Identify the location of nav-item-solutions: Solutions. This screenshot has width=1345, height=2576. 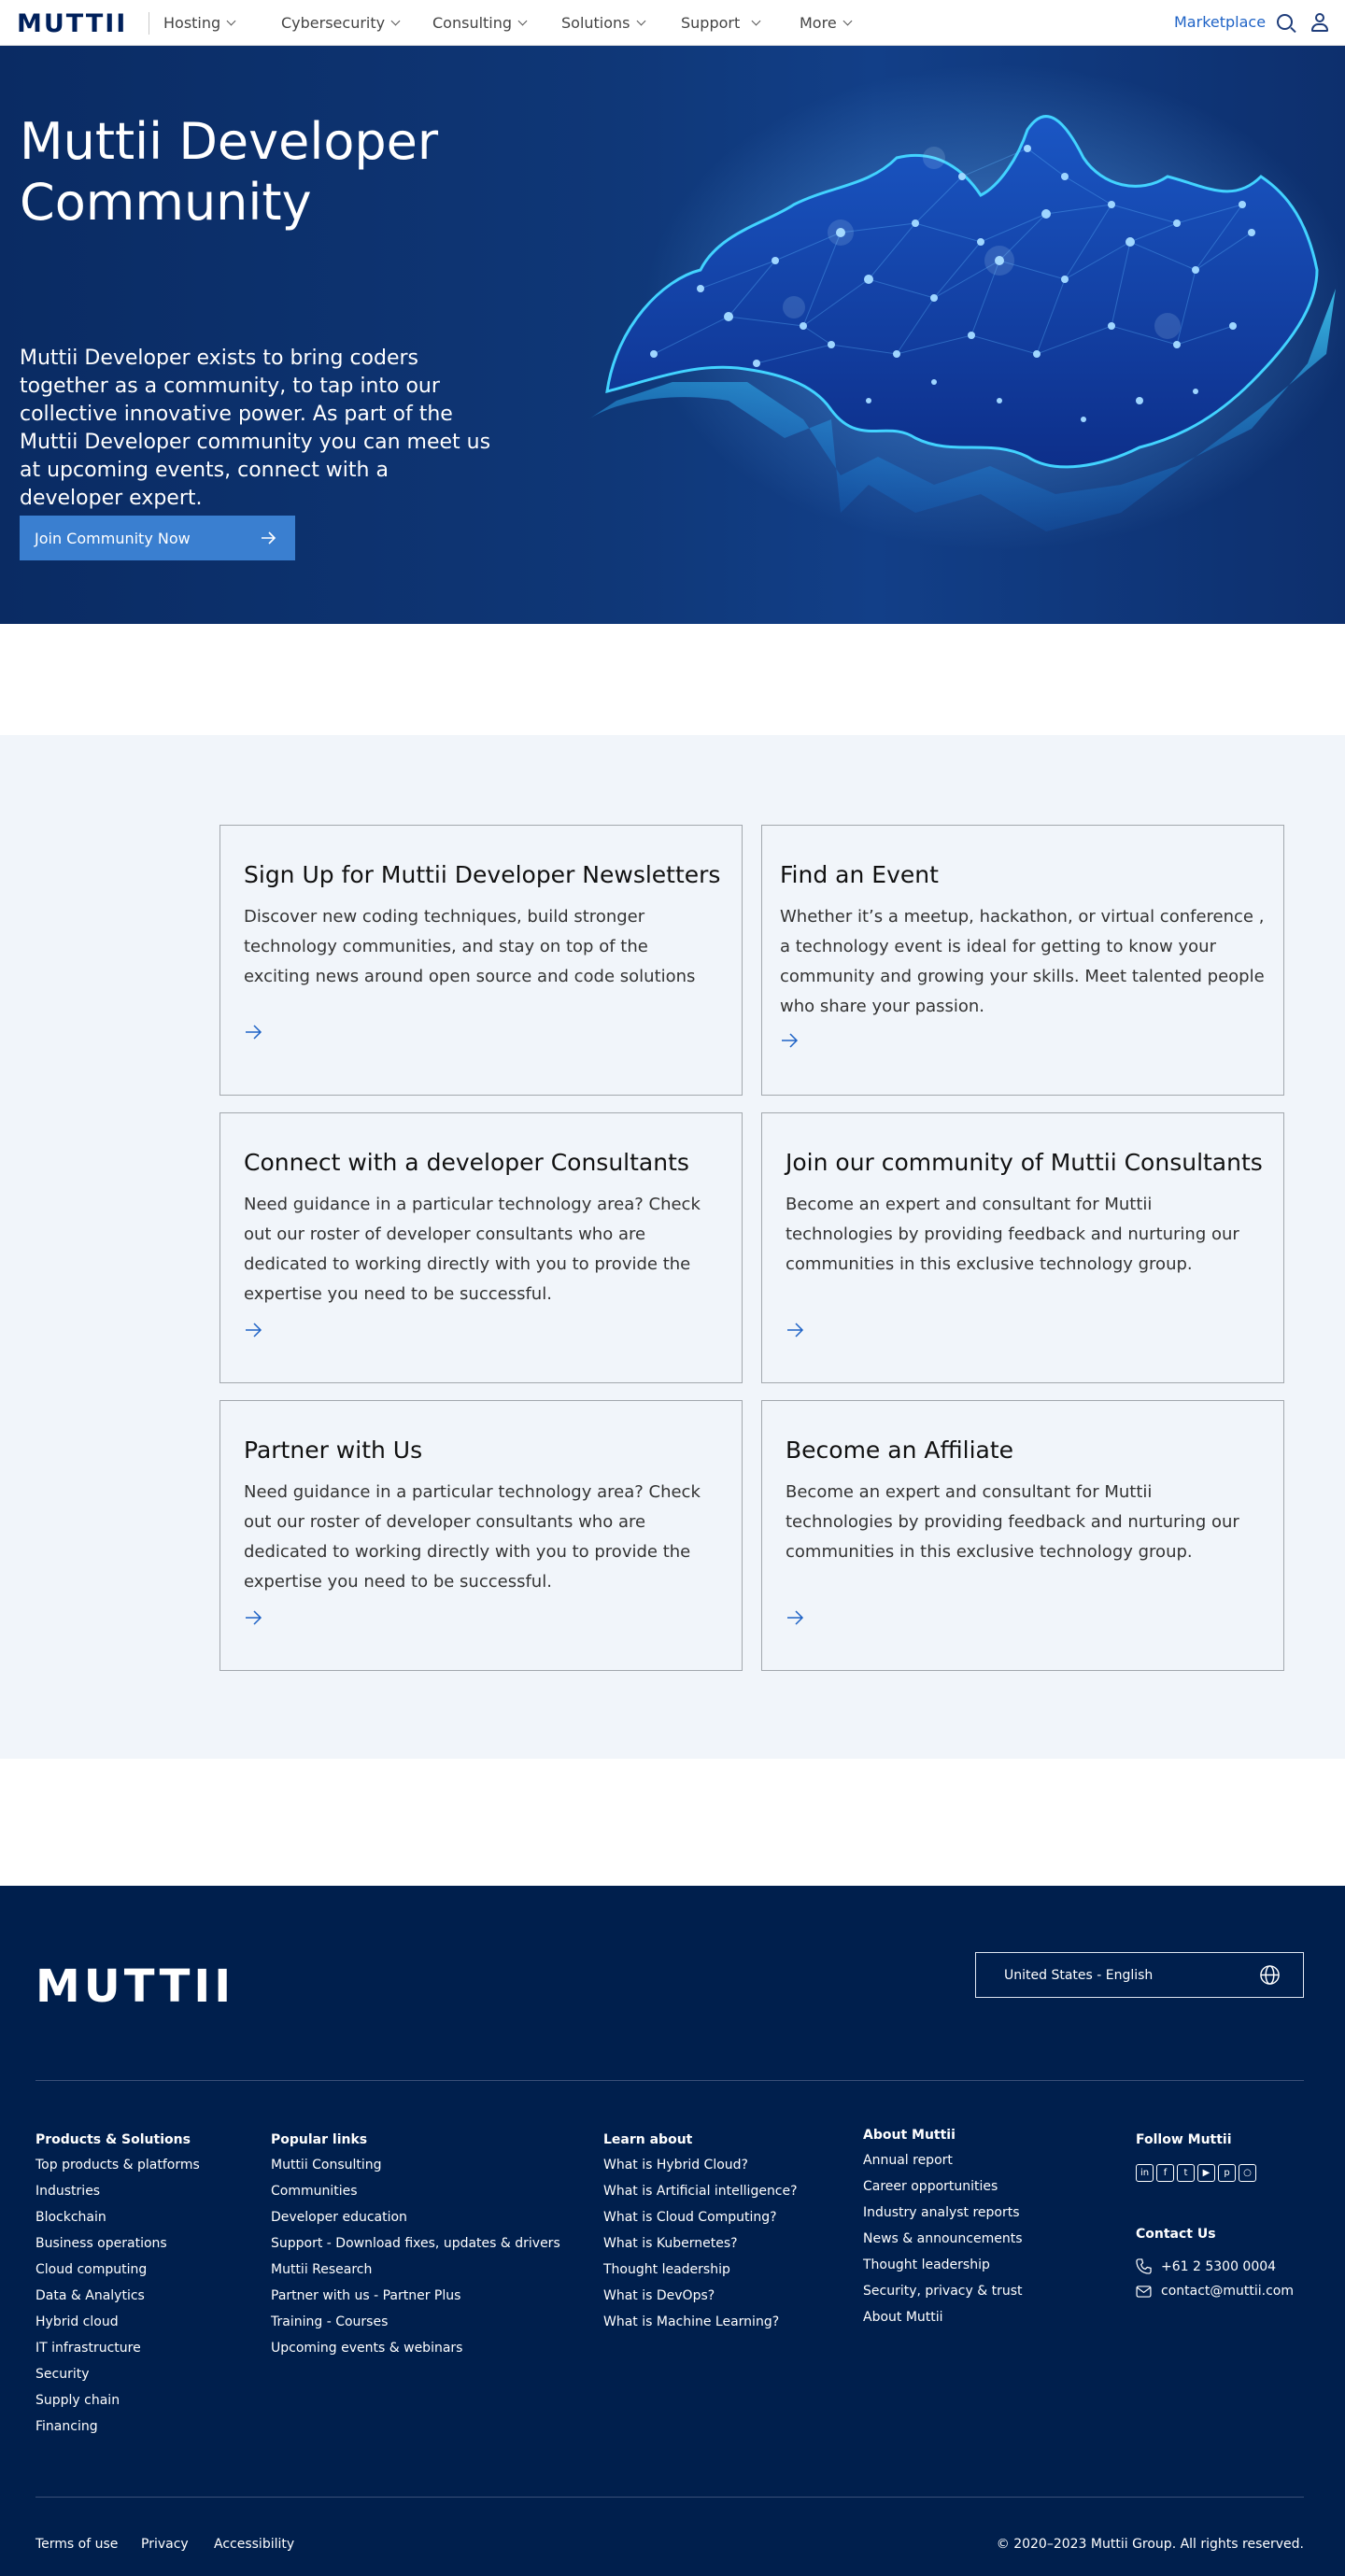
(603, 23).